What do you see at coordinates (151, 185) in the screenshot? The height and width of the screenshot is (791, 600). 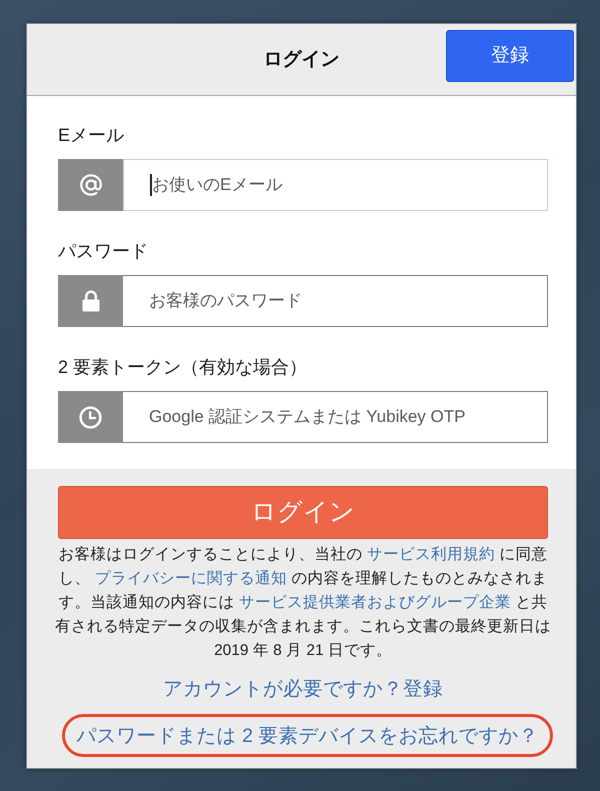 I see `text-cursor-icon` at bounding box center [151, 185].